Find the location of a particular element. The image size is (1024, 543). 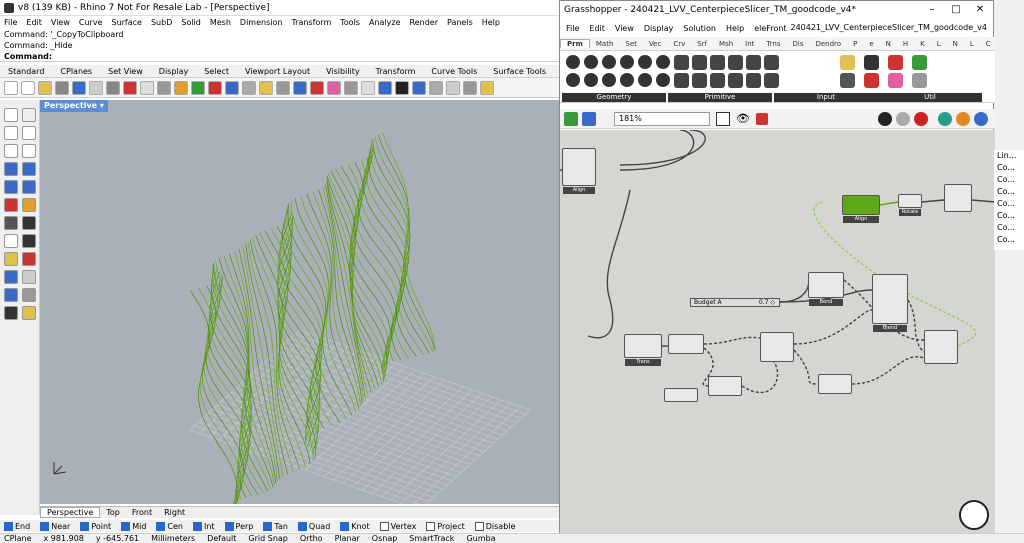

toolbar-tab: Transform is located at coordinates (396, 71).